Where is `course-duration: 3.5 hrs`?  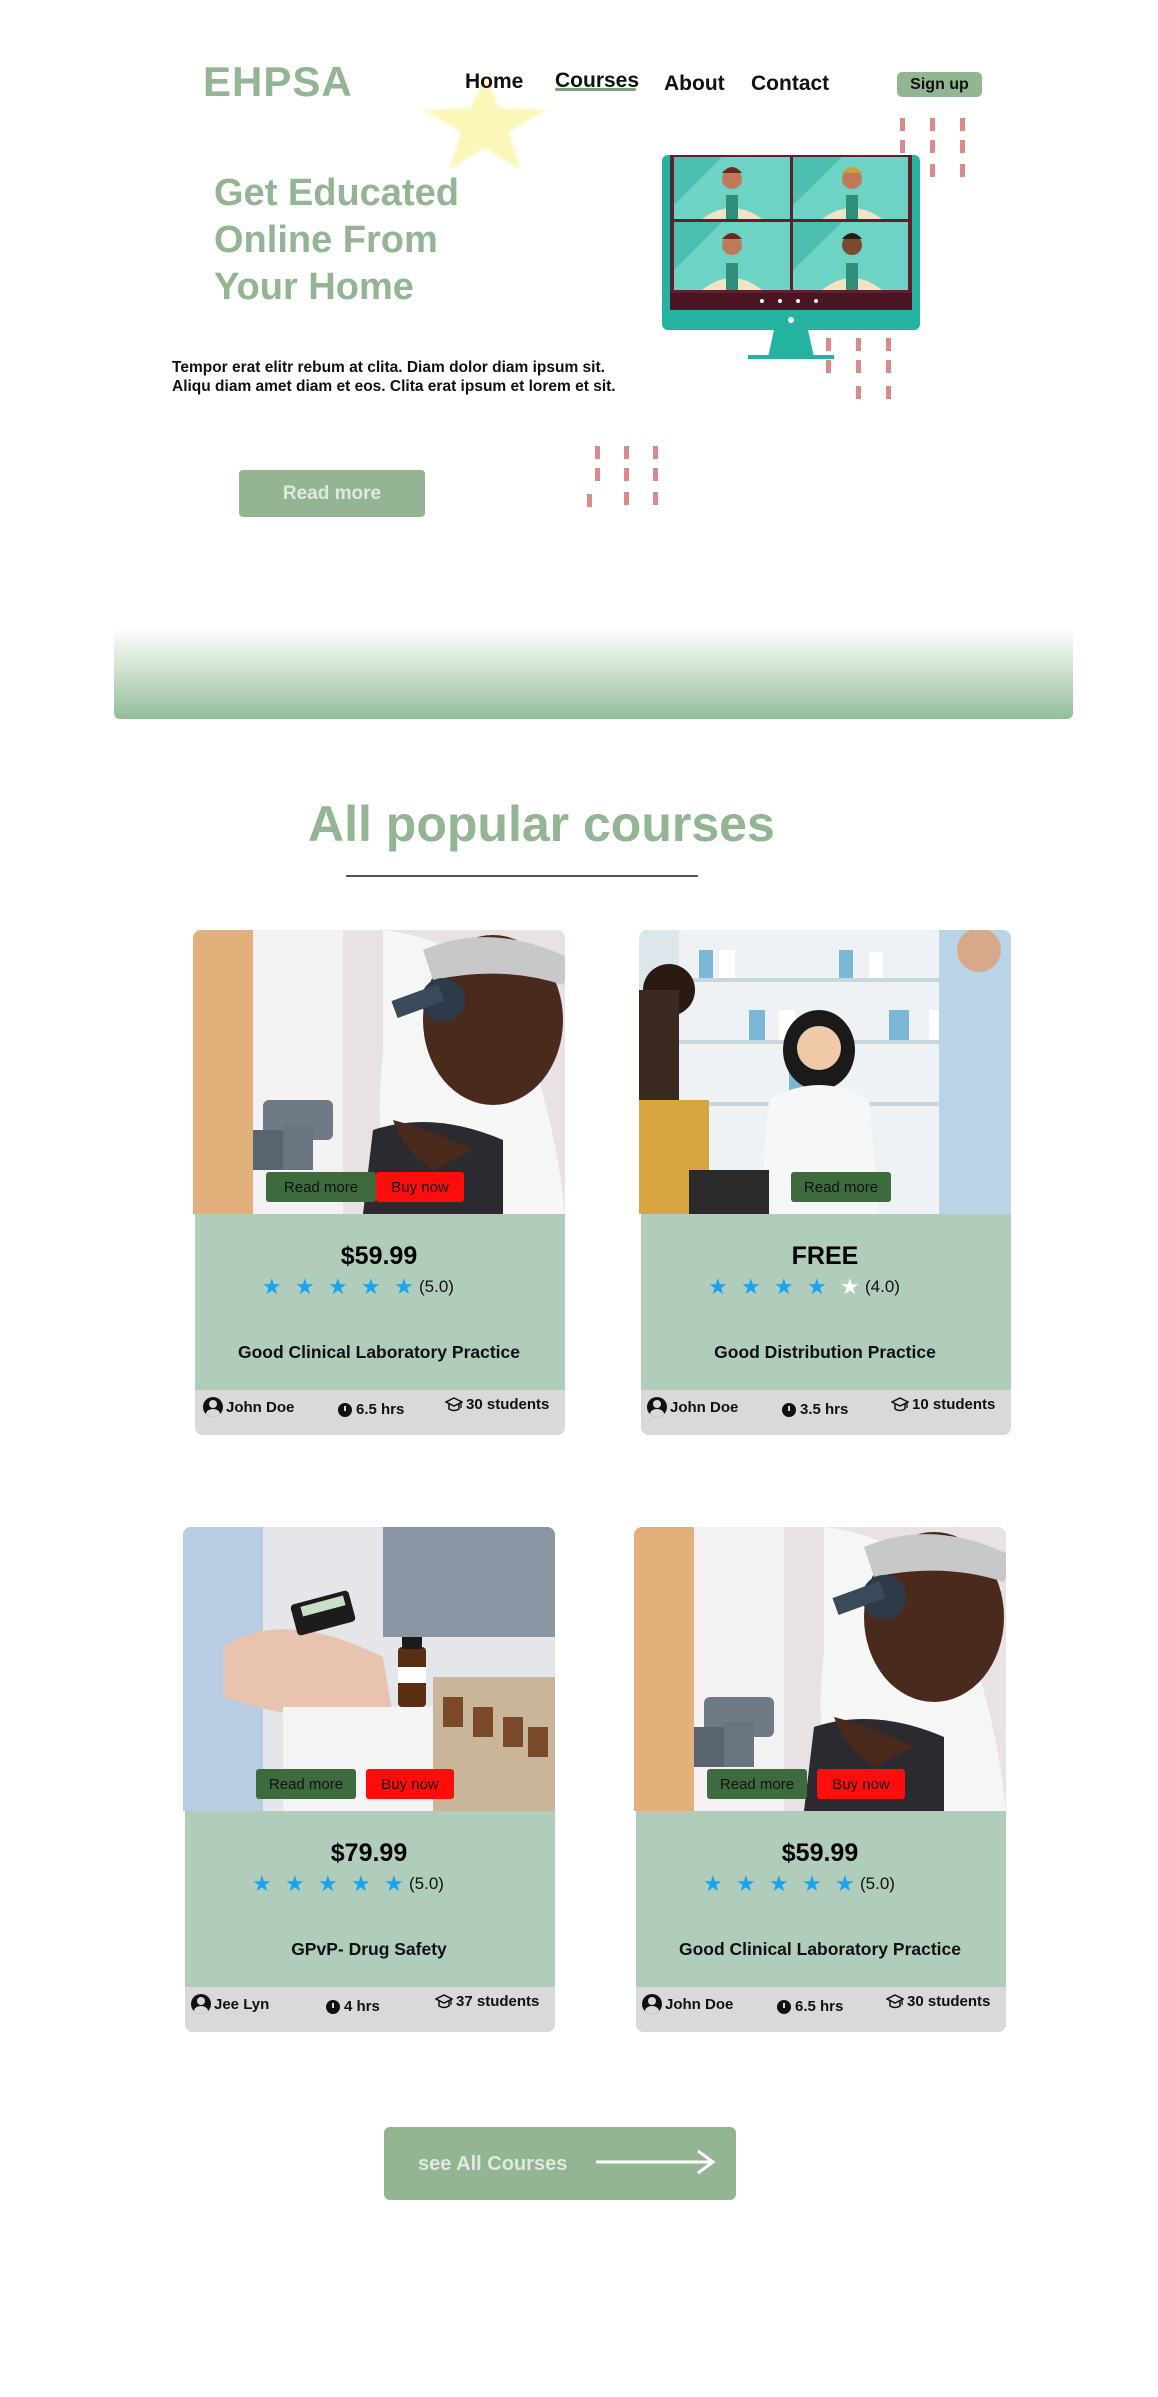 course-duration: 3.5 hrs is located at coordinates (815, 1409).